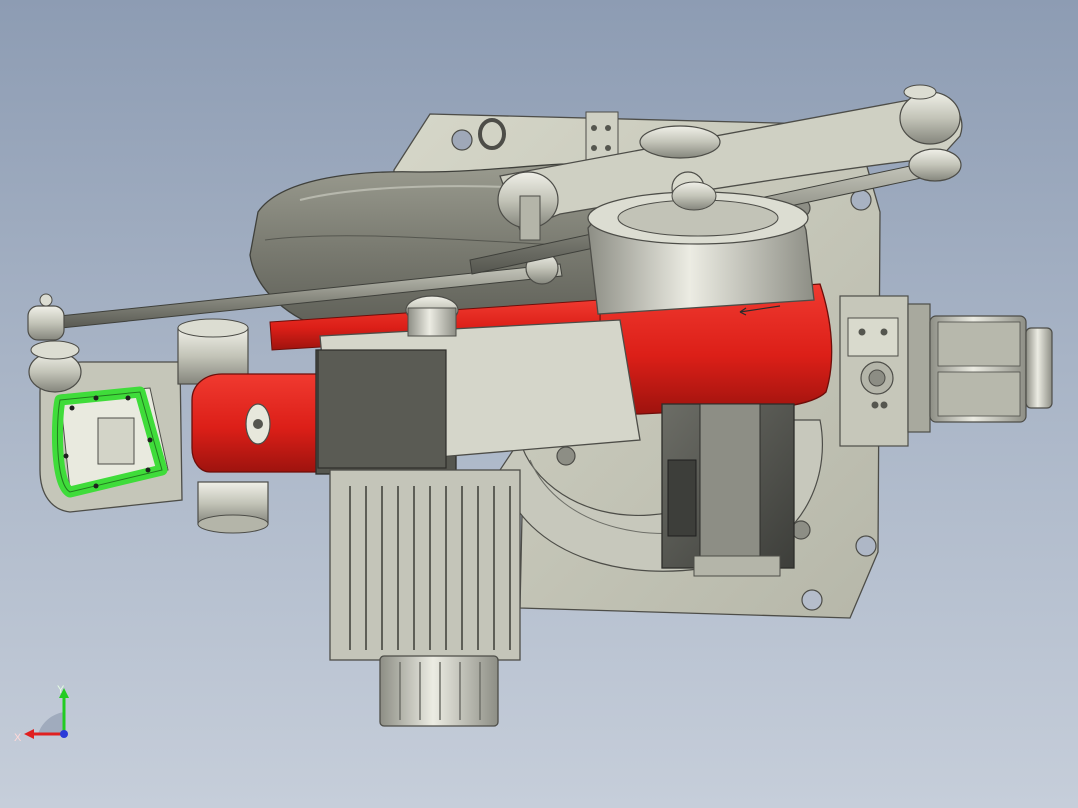  Describe the element at coordinates (701, 248) in the screenshot. I see `joint-cylinder-cap` at that location.